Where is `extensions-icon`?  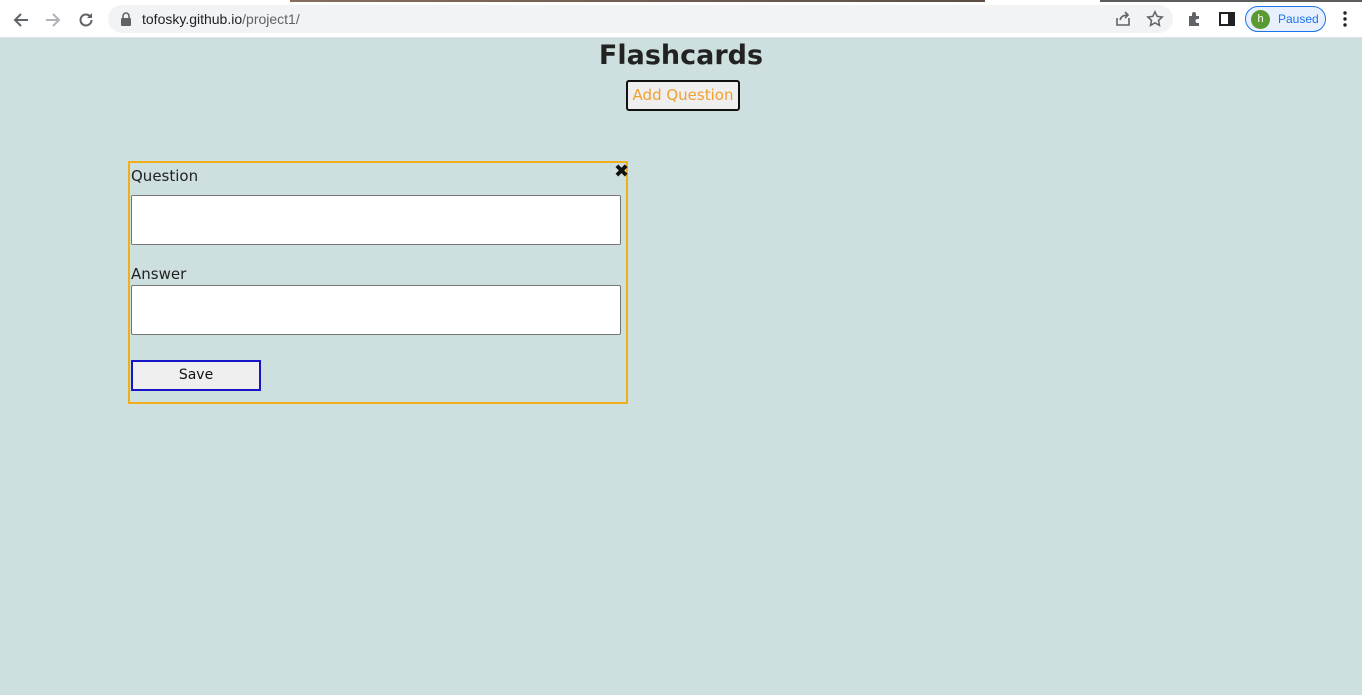 extensions-icon is located at coordinates (1195, 19).